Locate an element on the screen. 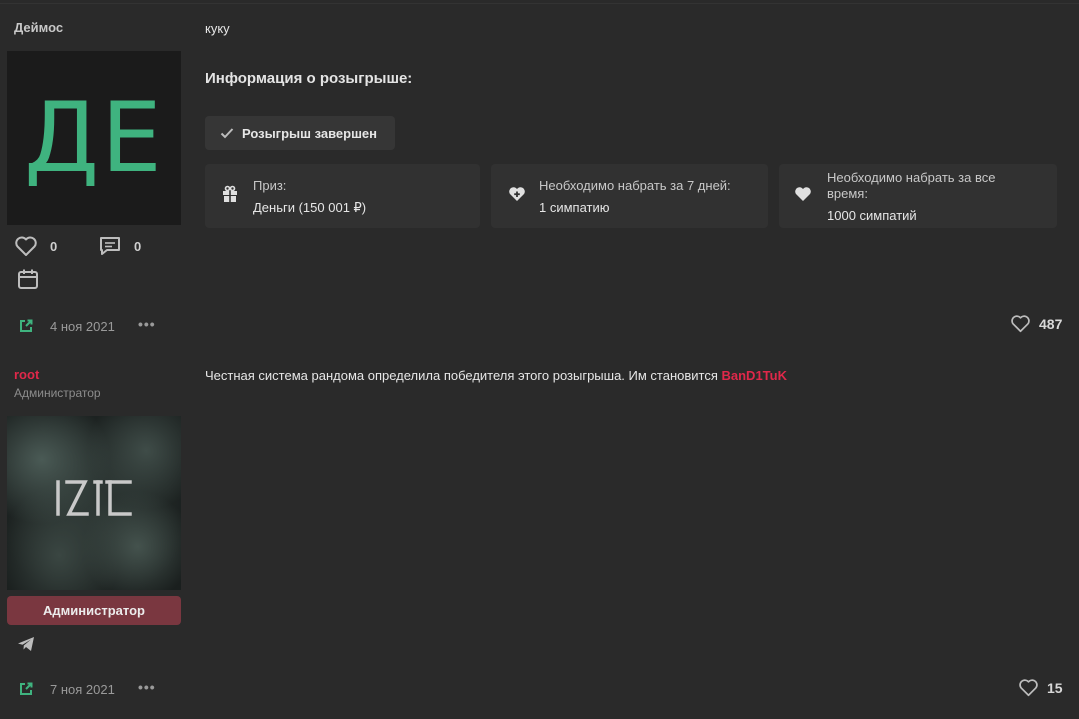 This screenshot has width=1079, height=719. avatar-initials: ДЕ is located at coordinates (94, 138).